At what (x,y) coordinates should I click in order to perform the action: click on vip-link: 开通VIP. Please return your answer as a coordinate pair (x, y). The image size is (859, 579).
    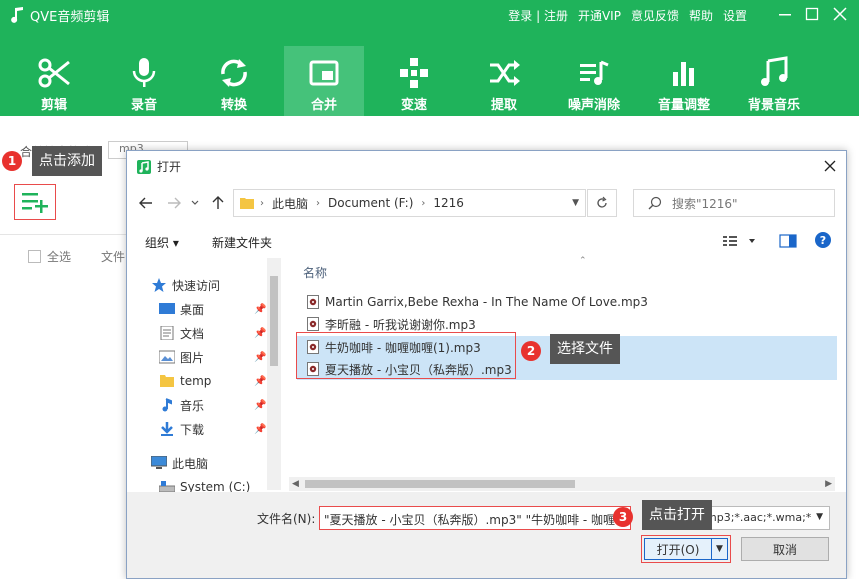
    Looking at the image, I should click on (599, 15).